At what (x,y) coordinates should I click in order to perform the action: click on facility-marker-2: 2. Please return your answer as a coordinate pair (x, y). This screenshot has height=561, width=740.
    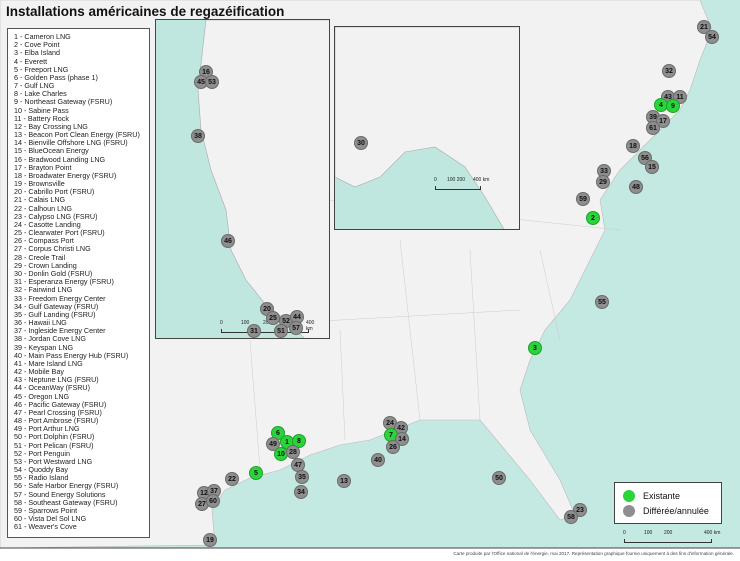
    Looking at the image, I should click on (593, 218).